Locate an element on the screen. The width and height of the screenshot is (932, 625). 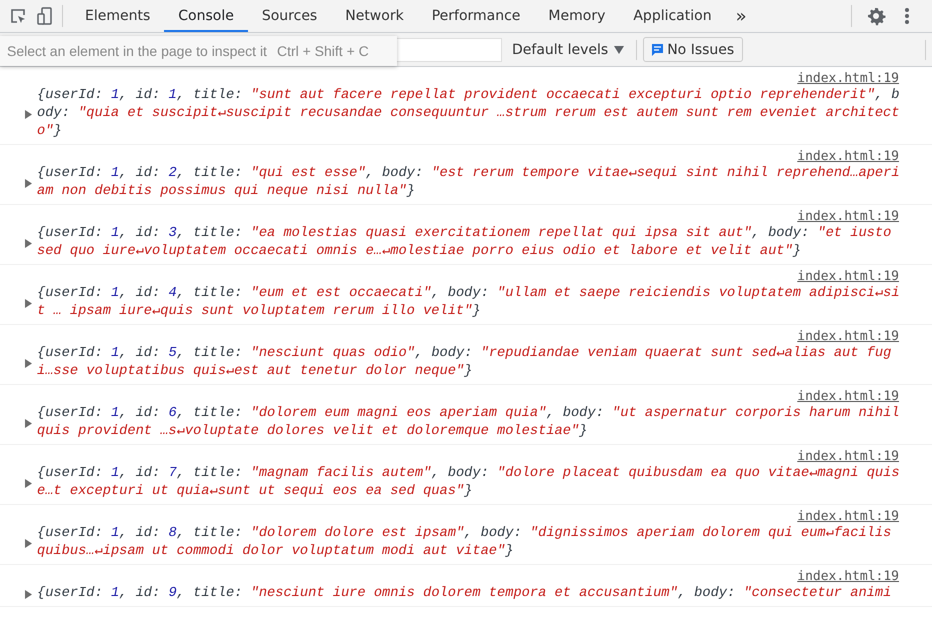
caret-icon is located at coordinates (619, 50).